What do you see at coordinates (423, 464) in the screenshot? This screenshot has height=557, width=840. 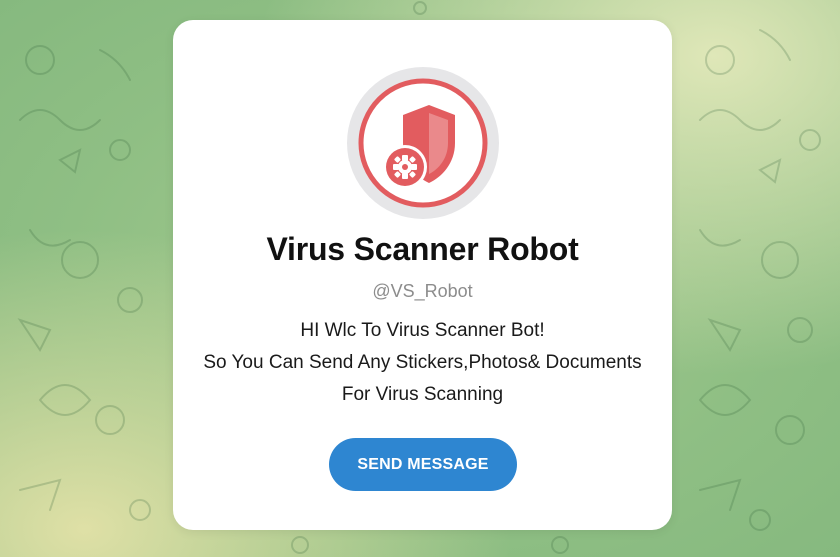 I see `send-message-button: SEND MESSAGE` at bounding box center [423, 464].